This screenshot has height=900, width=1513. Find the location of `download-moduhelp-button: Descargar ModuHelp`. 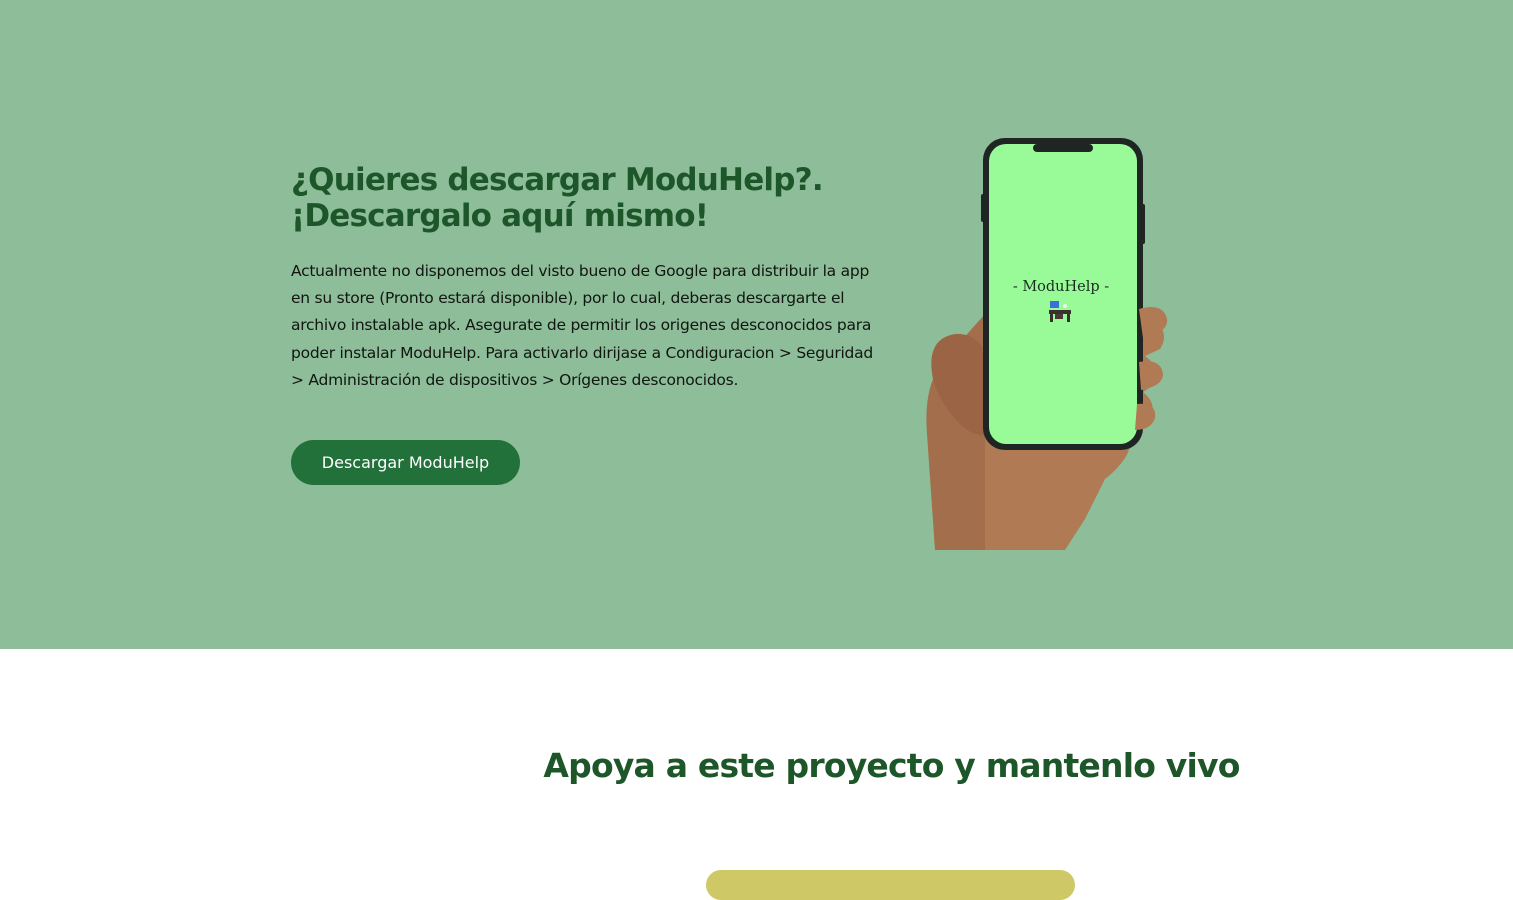

download-moduhelp-button: Descargar ModuHelp is located at coordinates (405, 462).